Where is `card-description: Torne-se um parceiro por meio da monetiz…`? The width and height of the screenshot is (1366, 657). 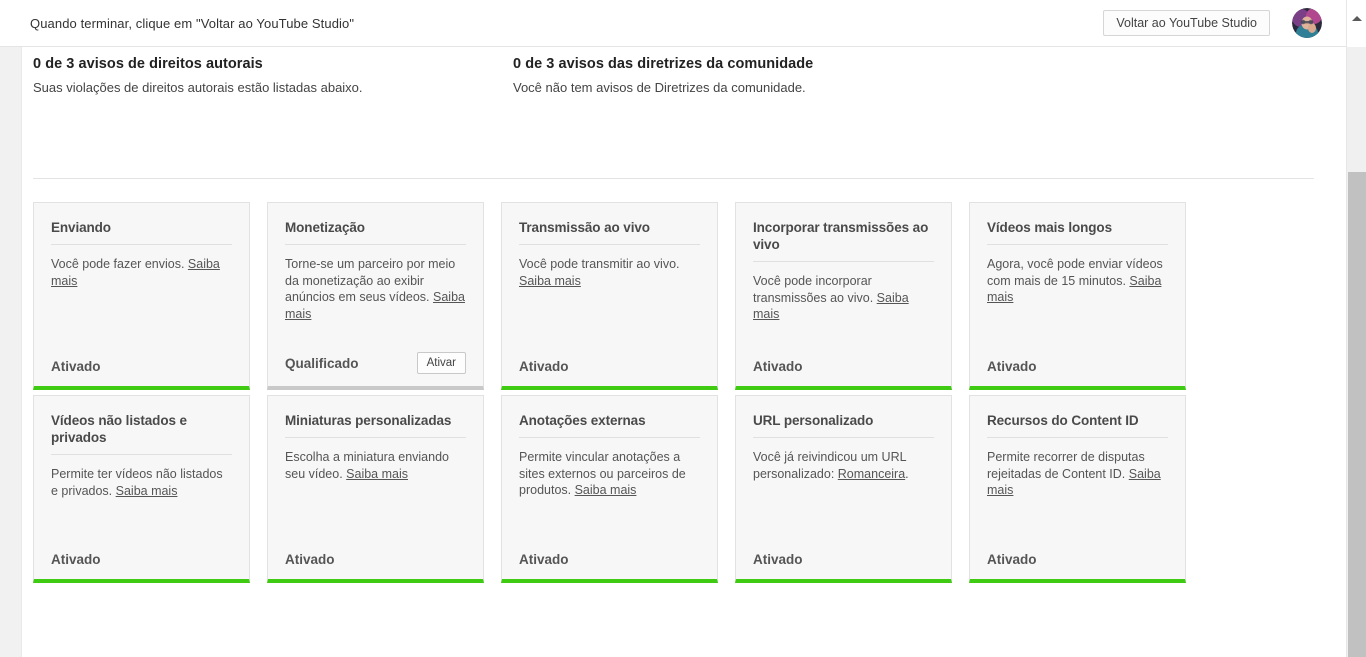
card-description: Torne-se um parceiro por meio da monetiz… is located at coordinates (375, 289).